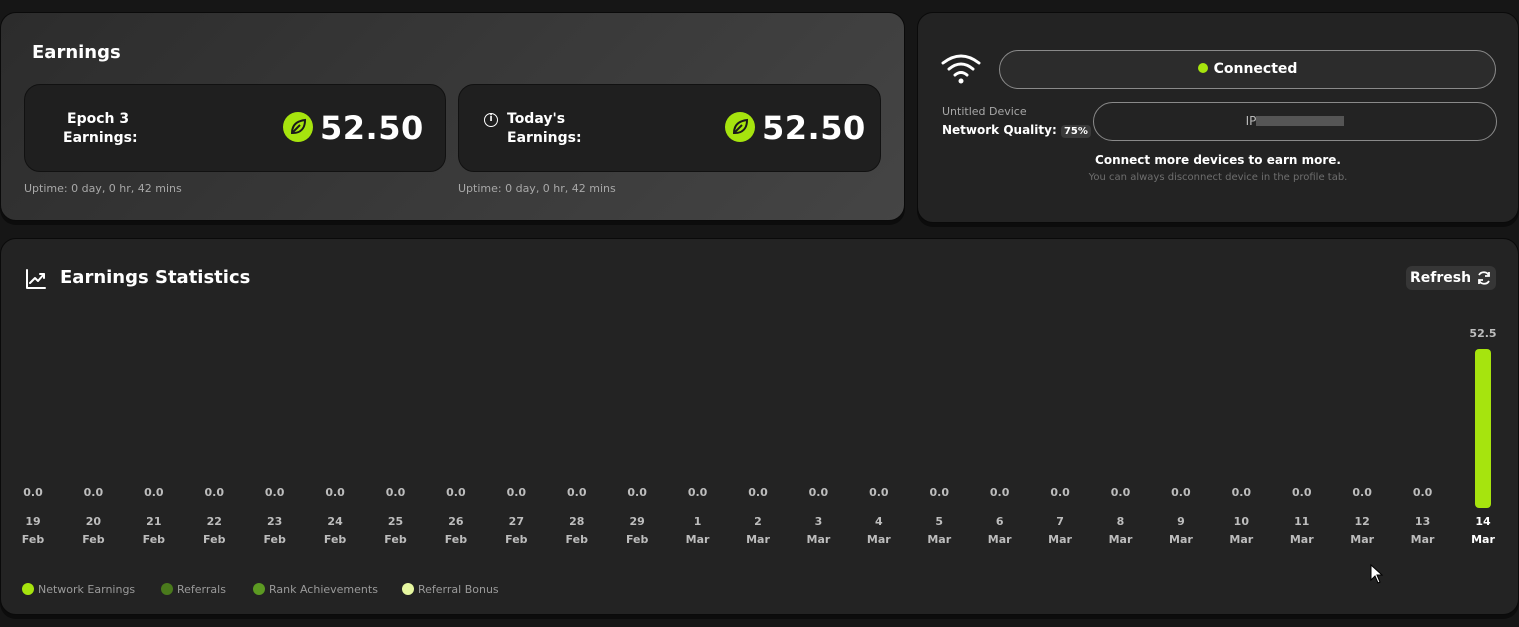  Describe the element at coordinates (1301, 530) in the screenshot. I see `chart-x-tick-label: 11 Mar` at that location.